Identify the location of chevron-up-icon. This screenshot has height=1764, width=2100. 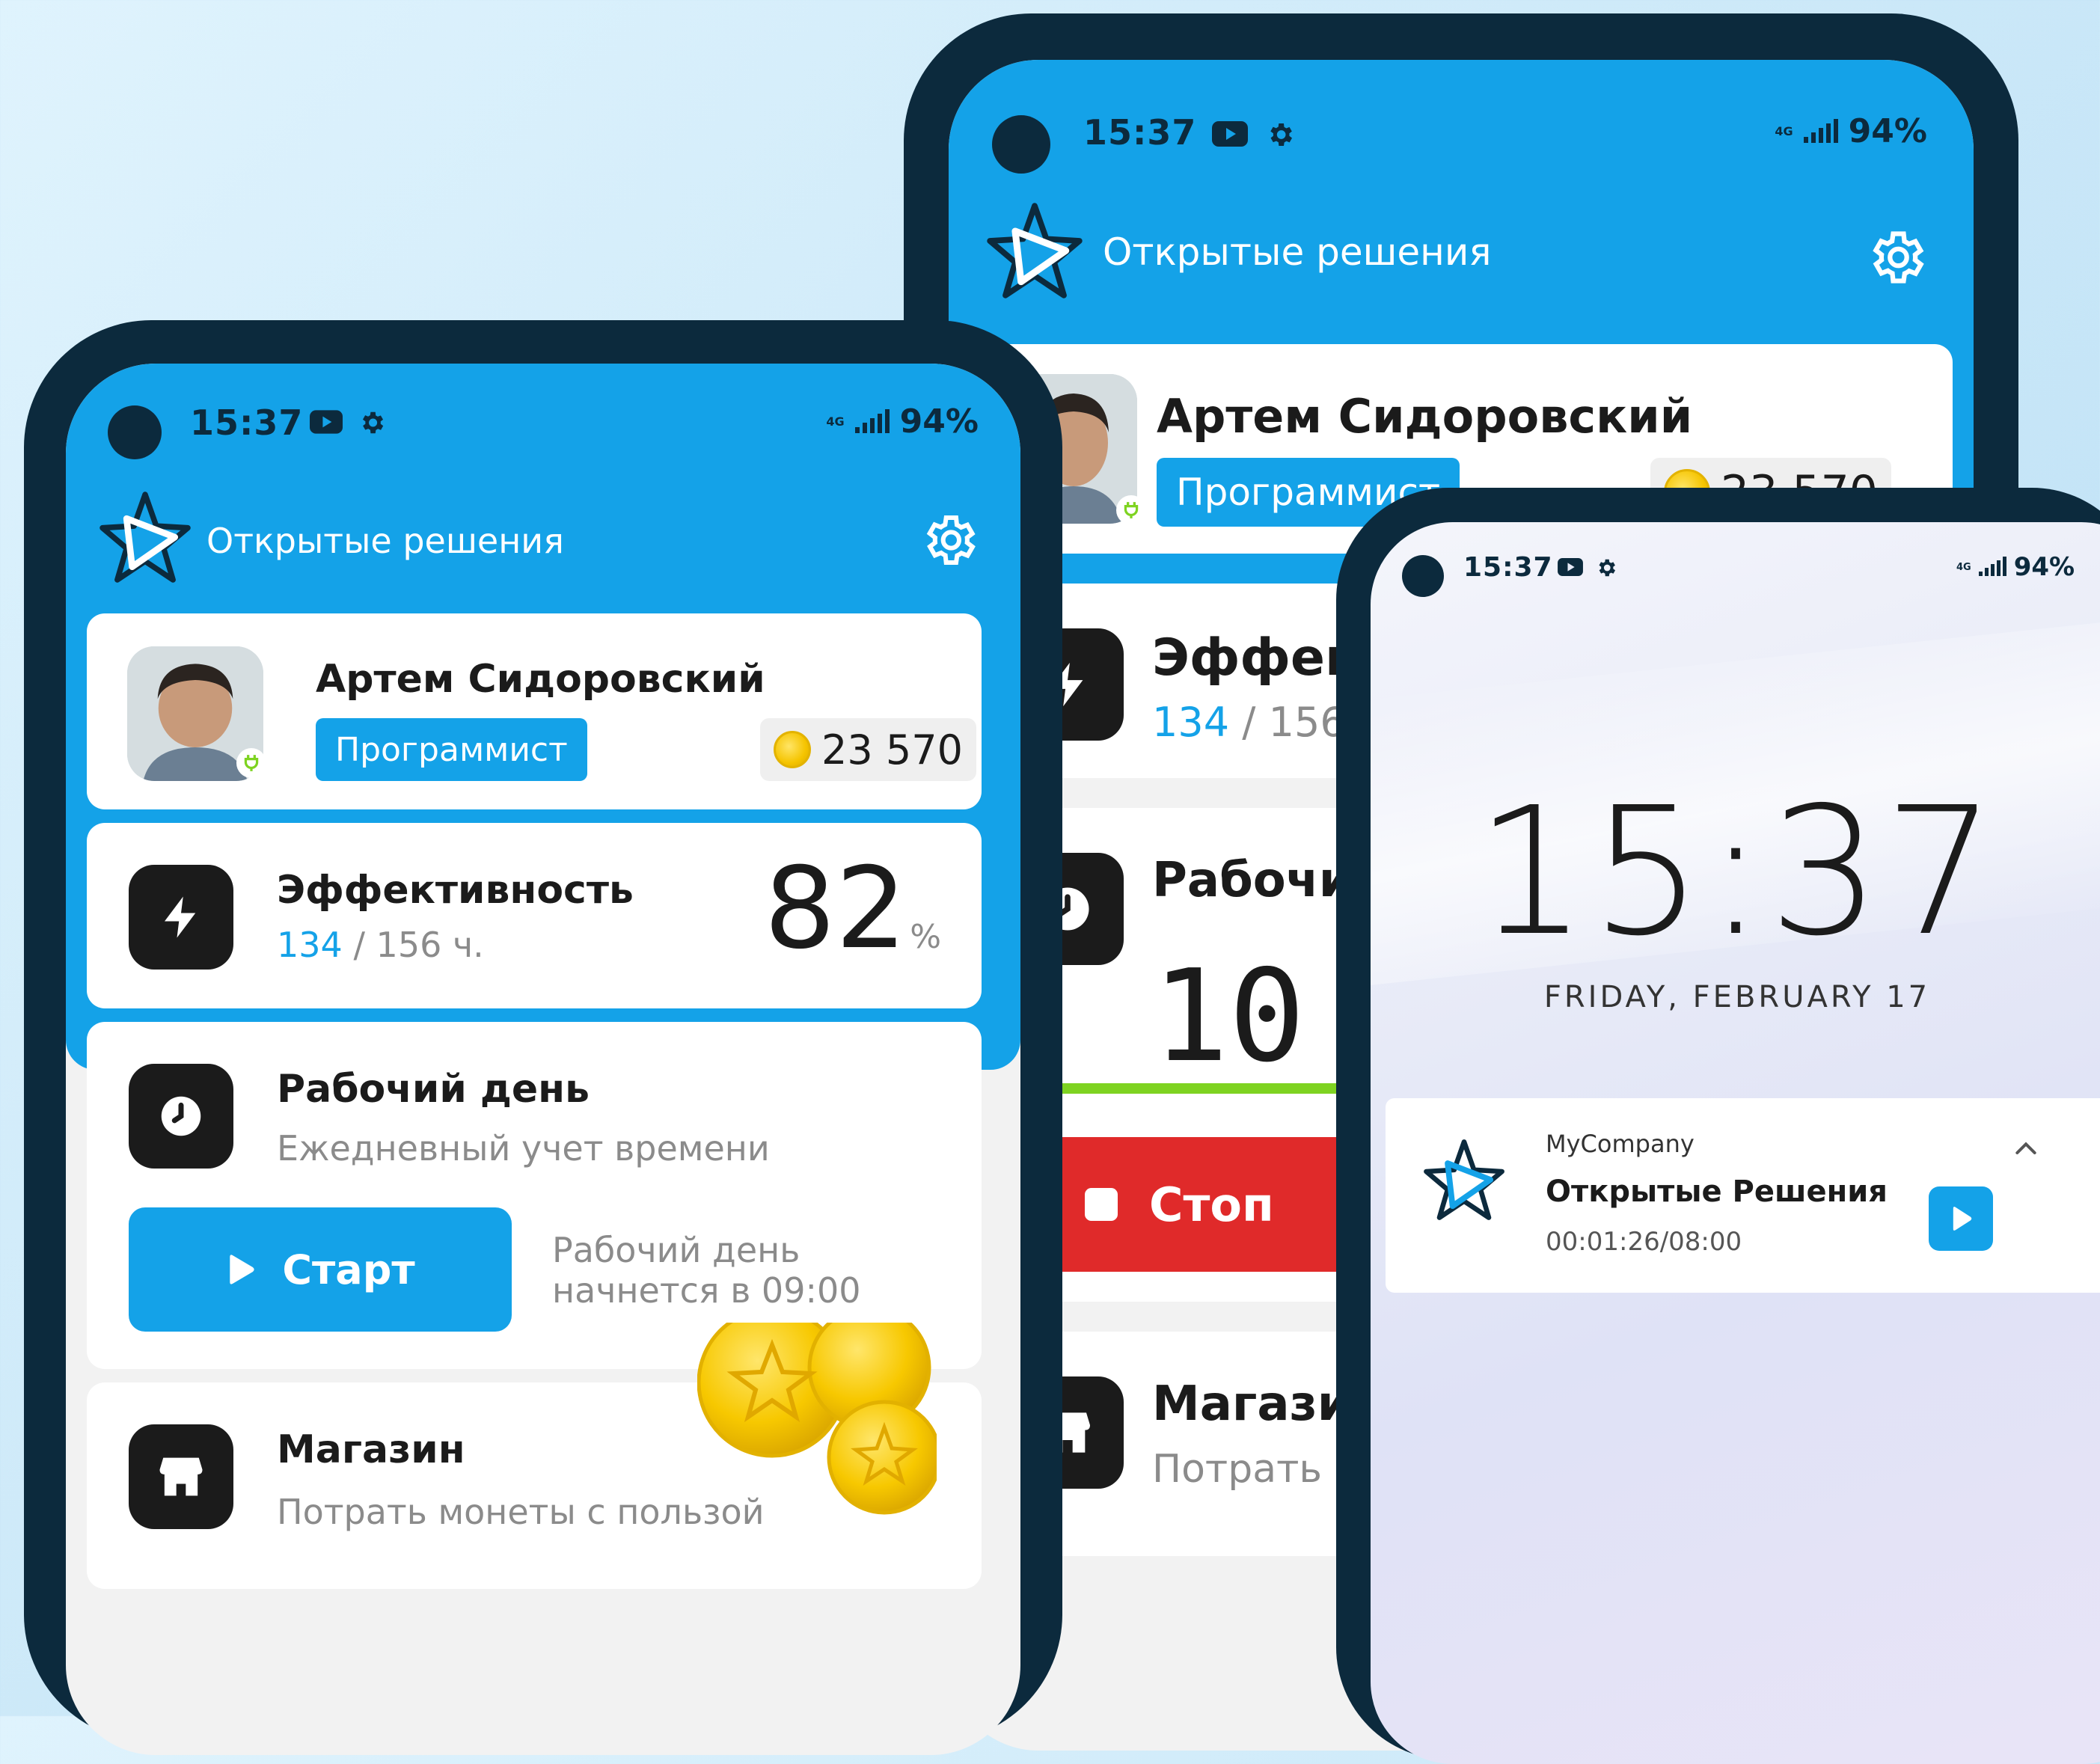
(2026, 1149).